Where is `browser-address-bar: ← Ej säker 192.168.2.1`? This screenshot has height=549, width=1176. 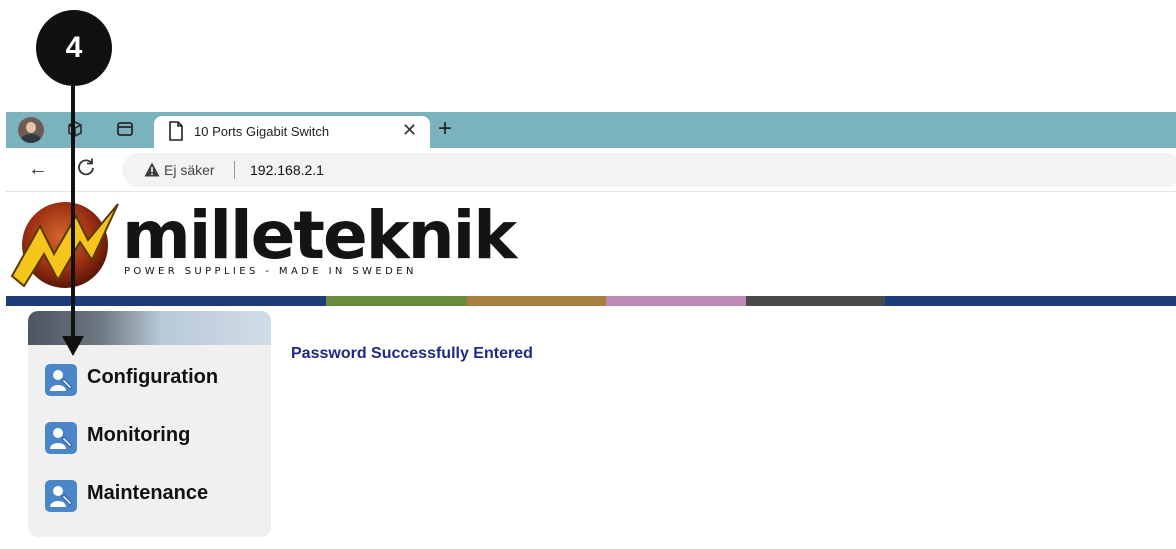
browser-address-bar: ← Ej säker 192.168.2.1 is located at coordinates (591, 170).